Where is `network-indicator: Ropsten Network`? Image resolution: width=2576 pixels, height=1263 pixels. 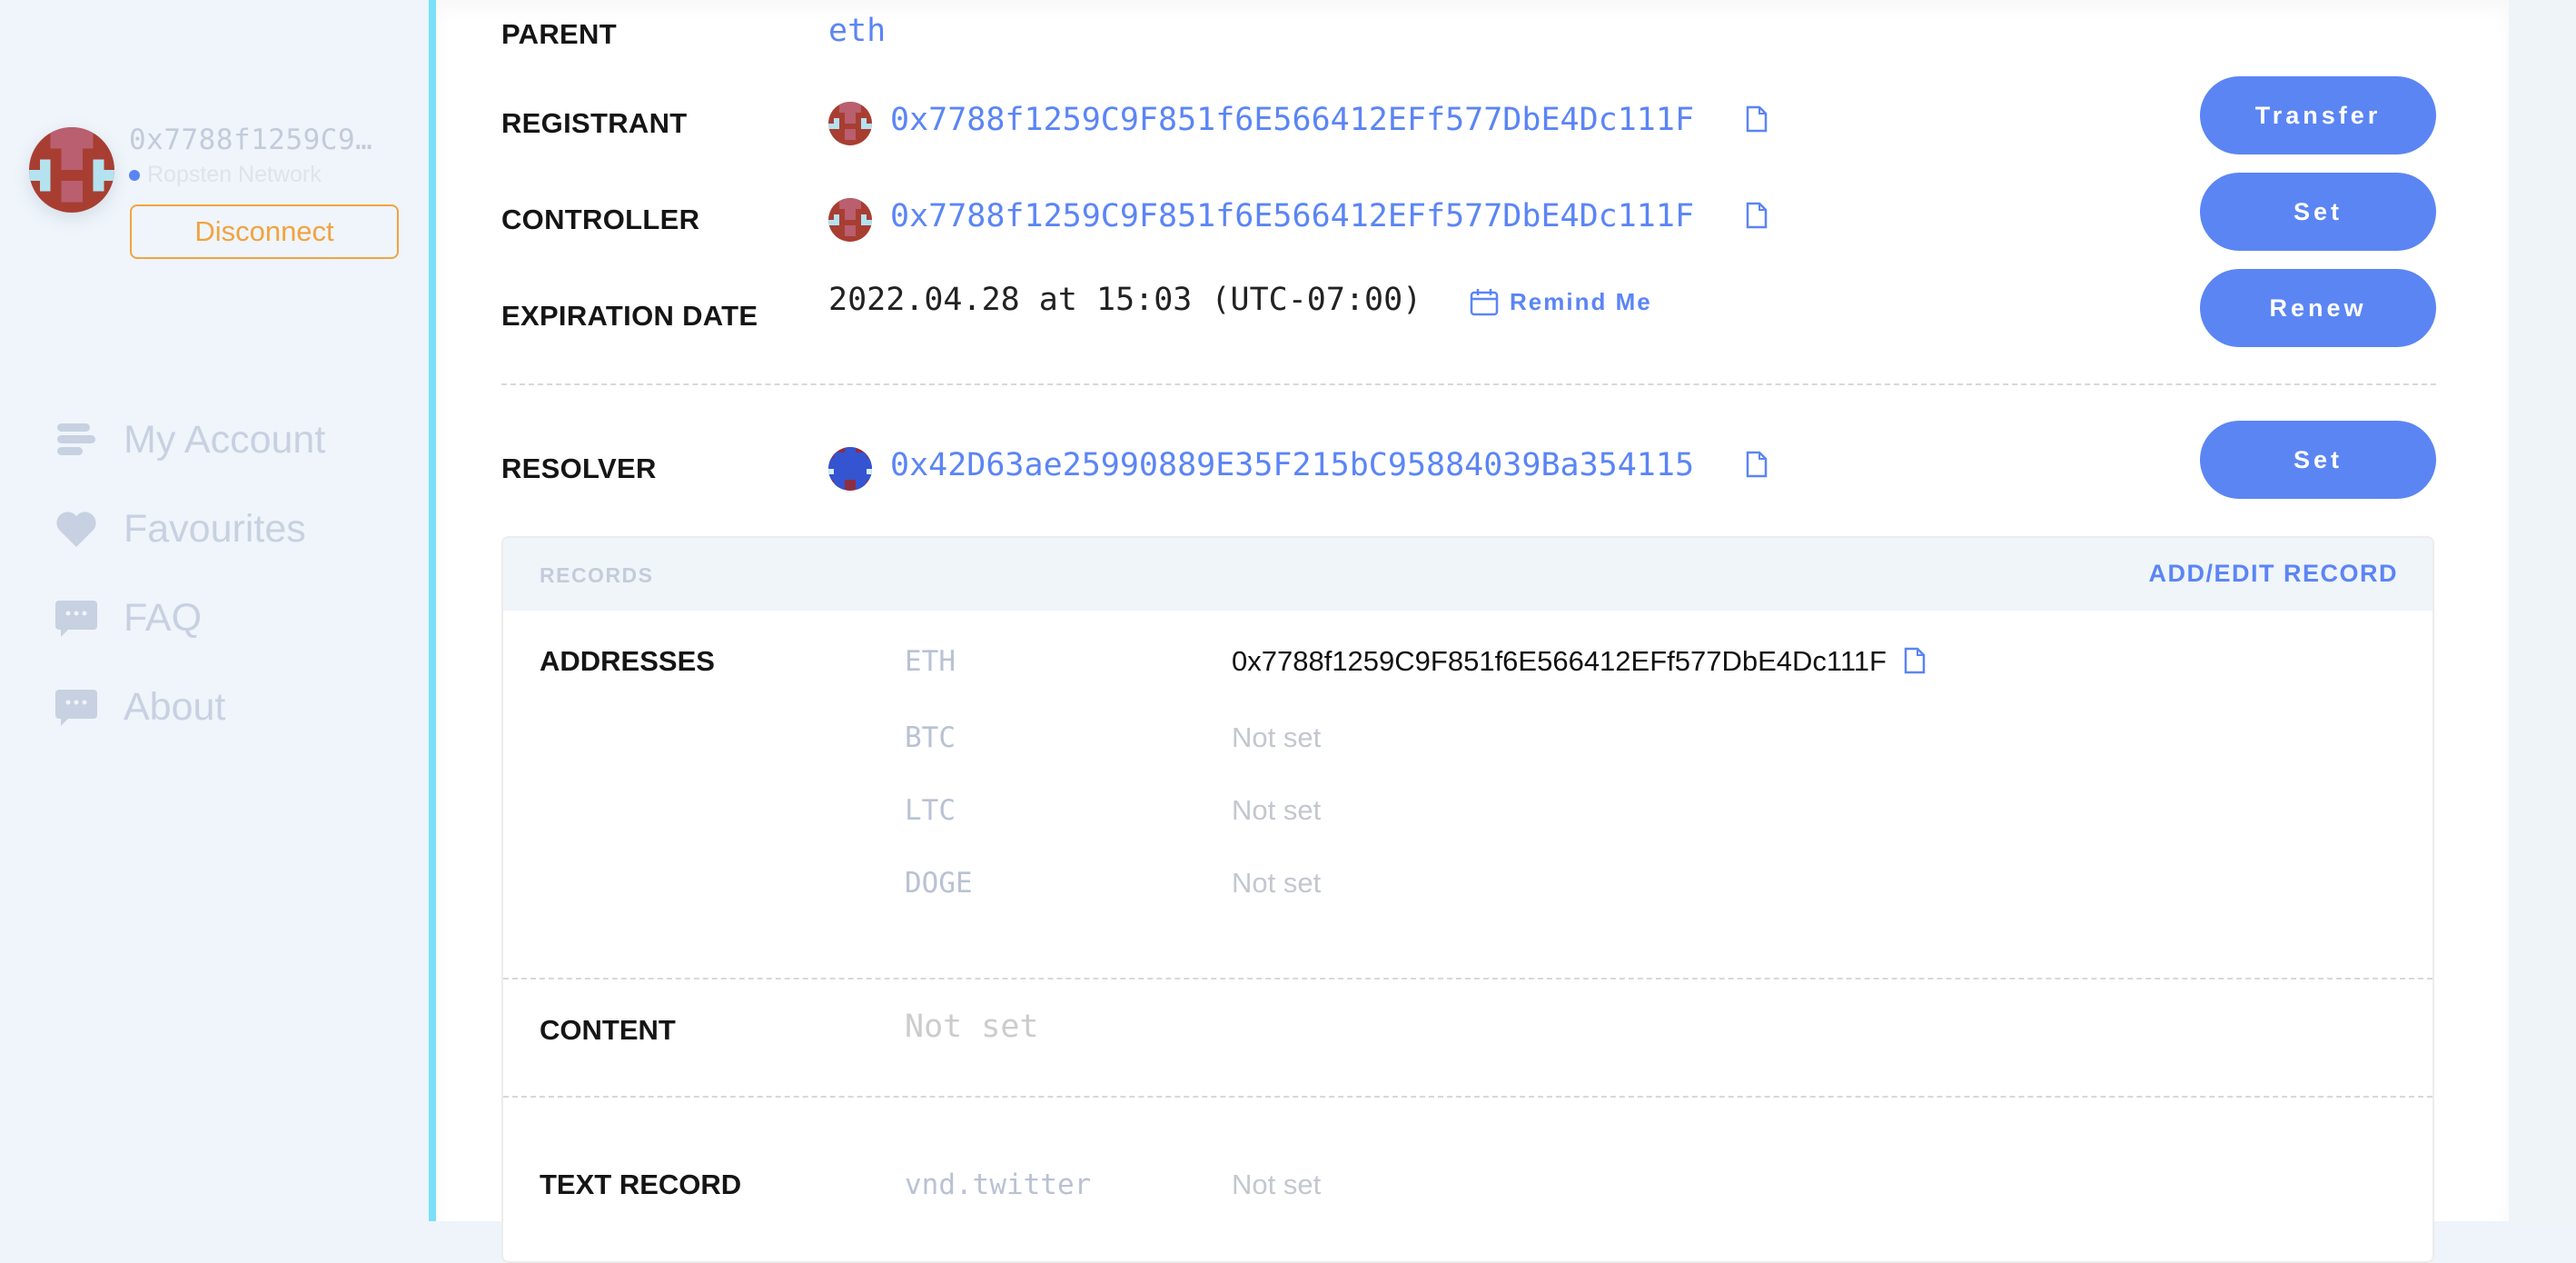 network-indicator: Ropsten Network is located at coordinates (225, 175).